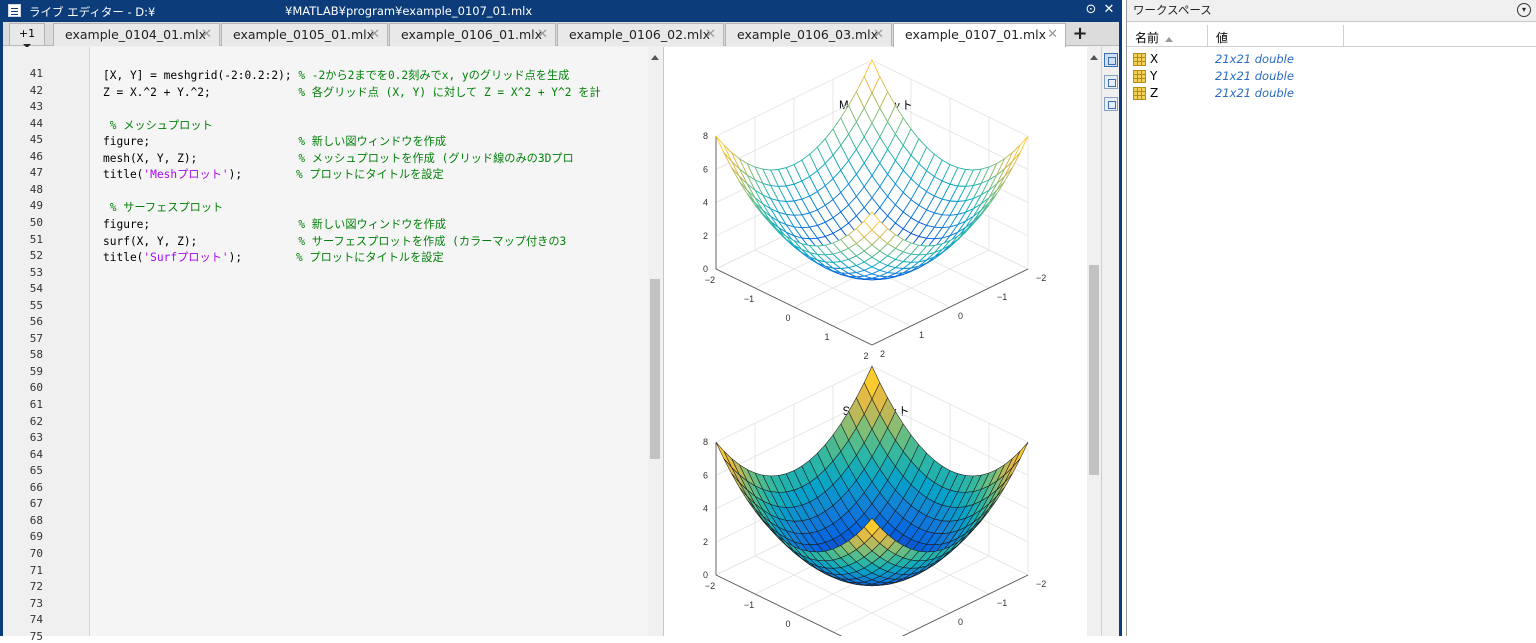 The width and height of the screenshot is (1536, 643). I want to click on code-line: % メッシュプロット, so click(158, 125).